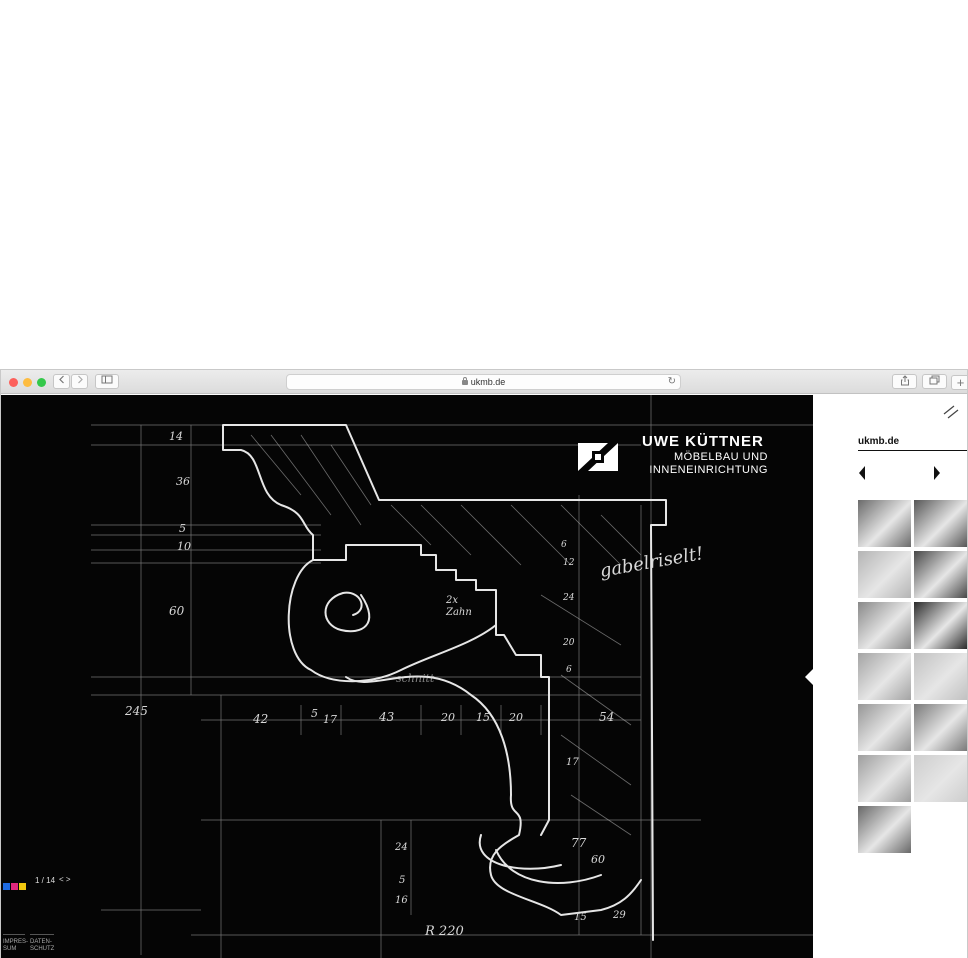 The image size is (968, 958). What do you see at coordinates (488, 382) in the screenshot?
I see `address-text: ukmb.de` at bounding box center [488, 382].